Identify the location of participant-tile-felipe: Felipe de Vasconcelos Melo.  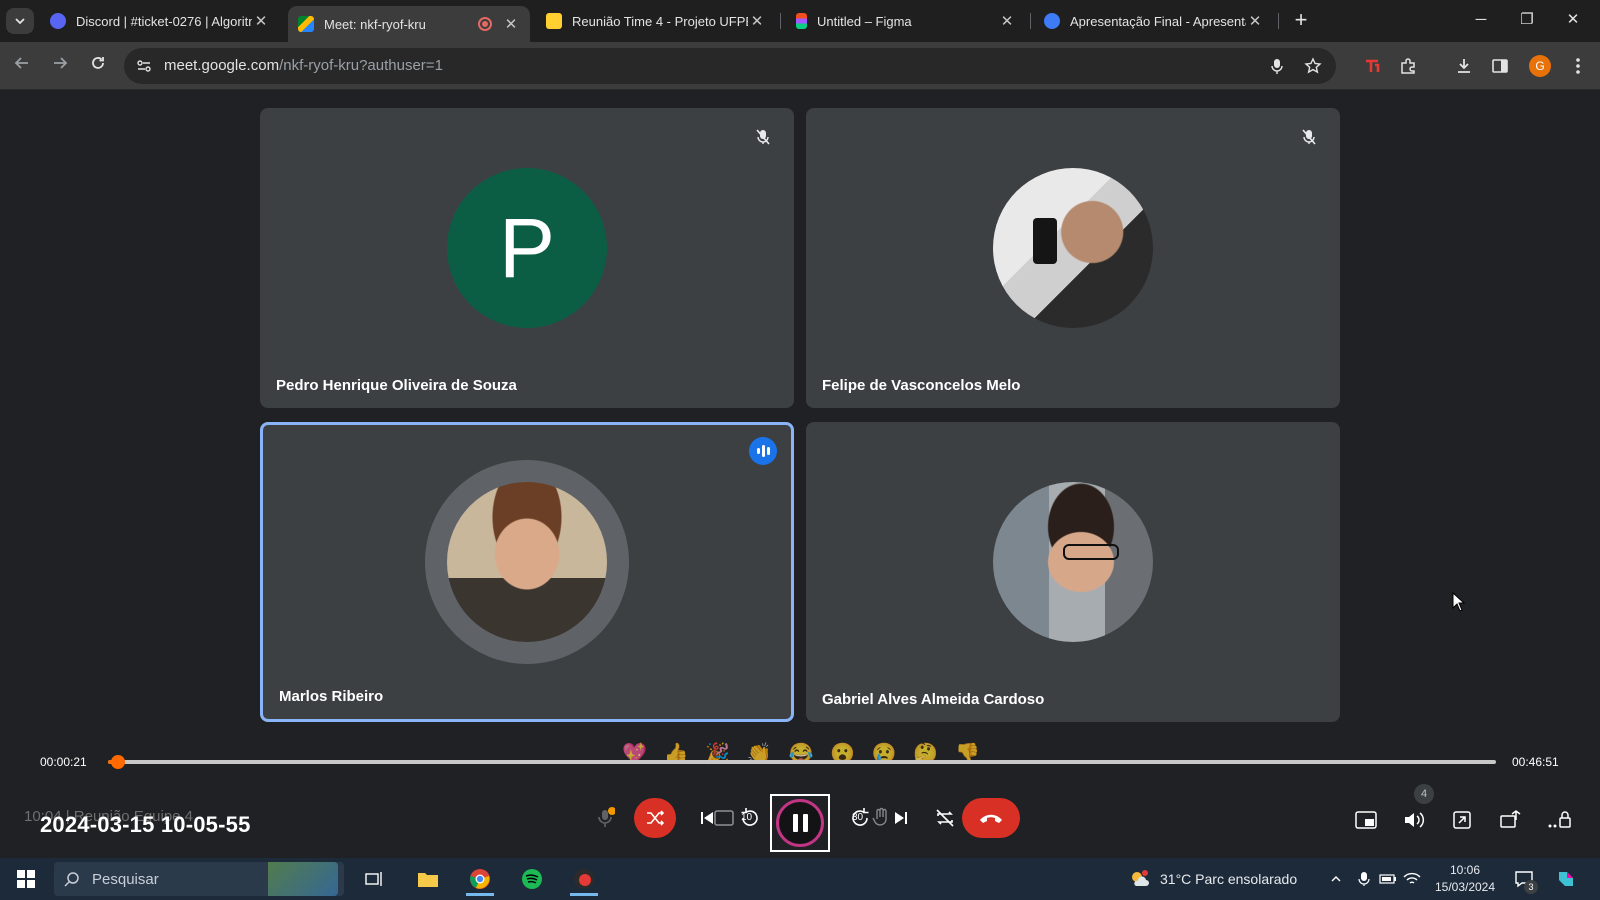
(1073, 258).